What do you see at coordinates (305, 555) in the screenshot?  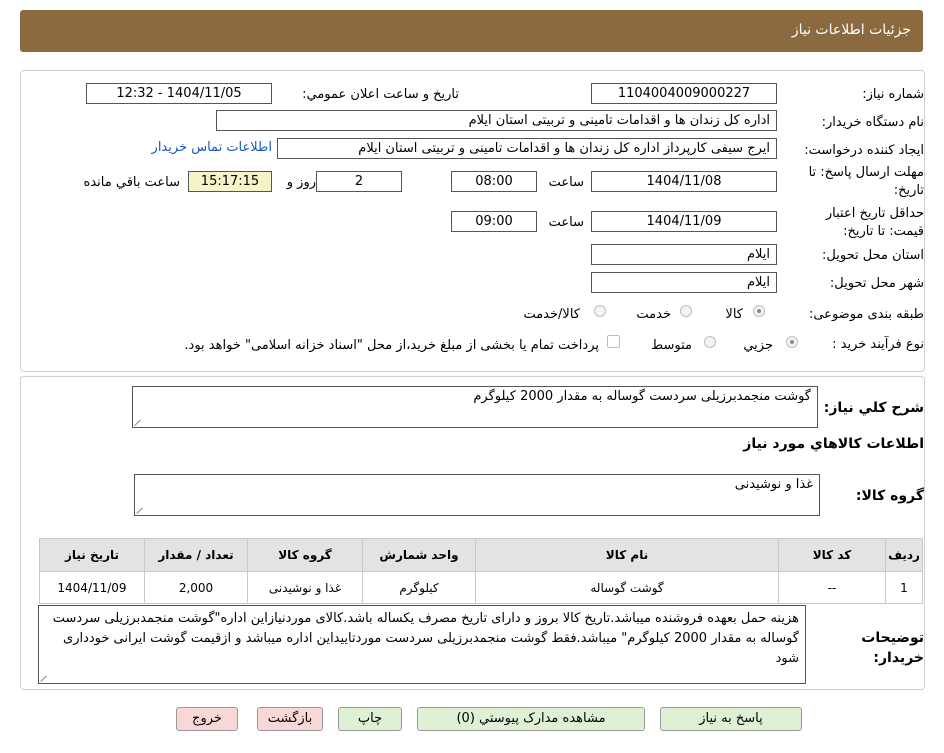 I see `col-item-group: گروه کالا` at bounding box center [305, 555].